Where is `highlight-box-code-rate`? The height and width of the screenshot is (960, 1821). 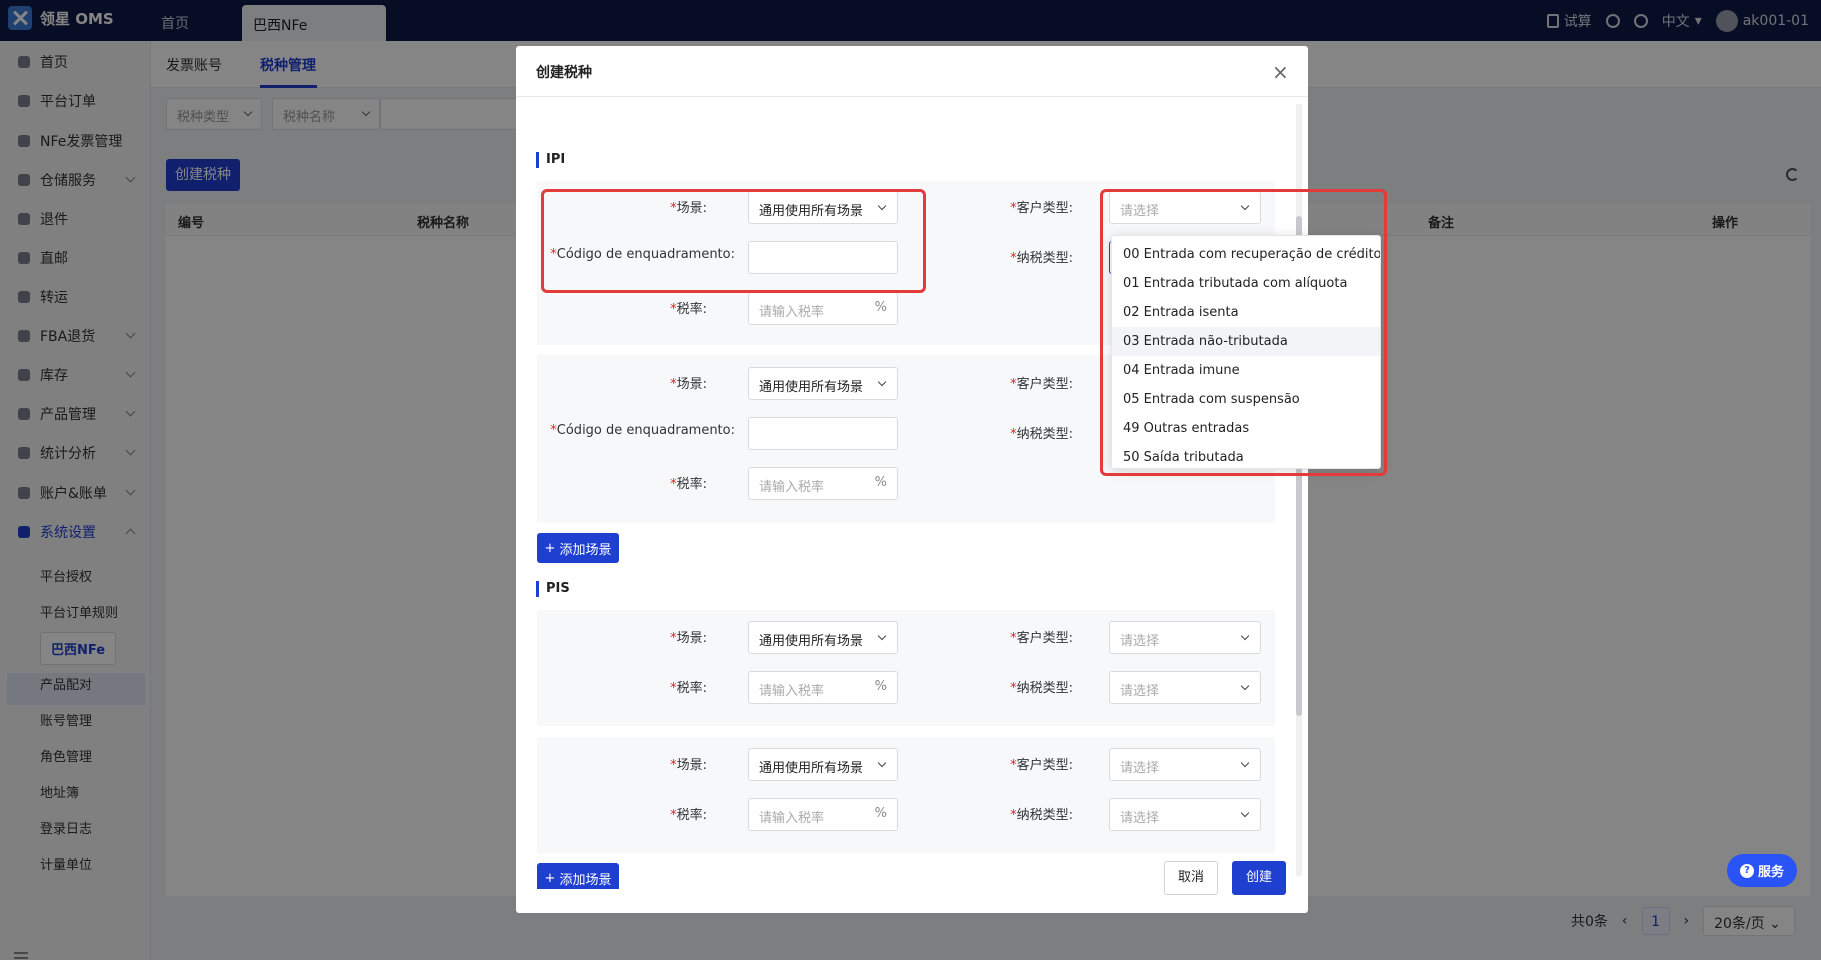
highlight-box-code-rate is located at coordinates (733, 241).